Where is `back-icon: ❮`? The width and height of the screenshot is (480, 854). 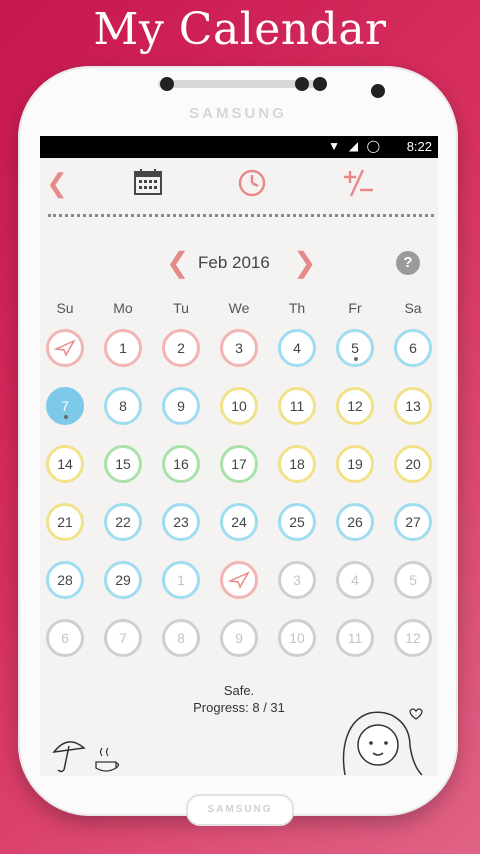
back-icon: ❮ is located at coordinates (57, 183).